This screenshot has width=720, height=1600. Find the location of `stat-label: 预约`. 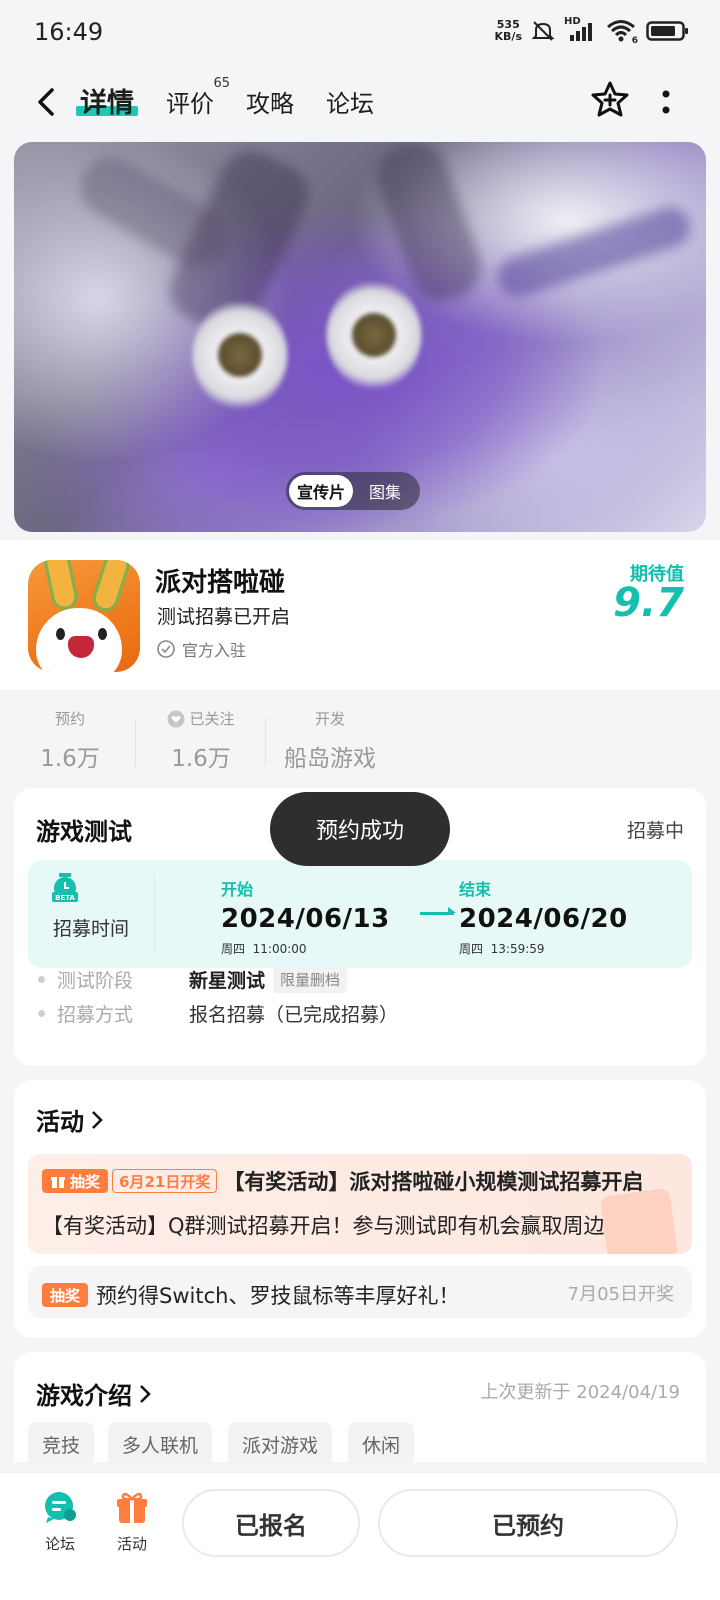

stat-label: 预约 is located at coordinates (69, 719).